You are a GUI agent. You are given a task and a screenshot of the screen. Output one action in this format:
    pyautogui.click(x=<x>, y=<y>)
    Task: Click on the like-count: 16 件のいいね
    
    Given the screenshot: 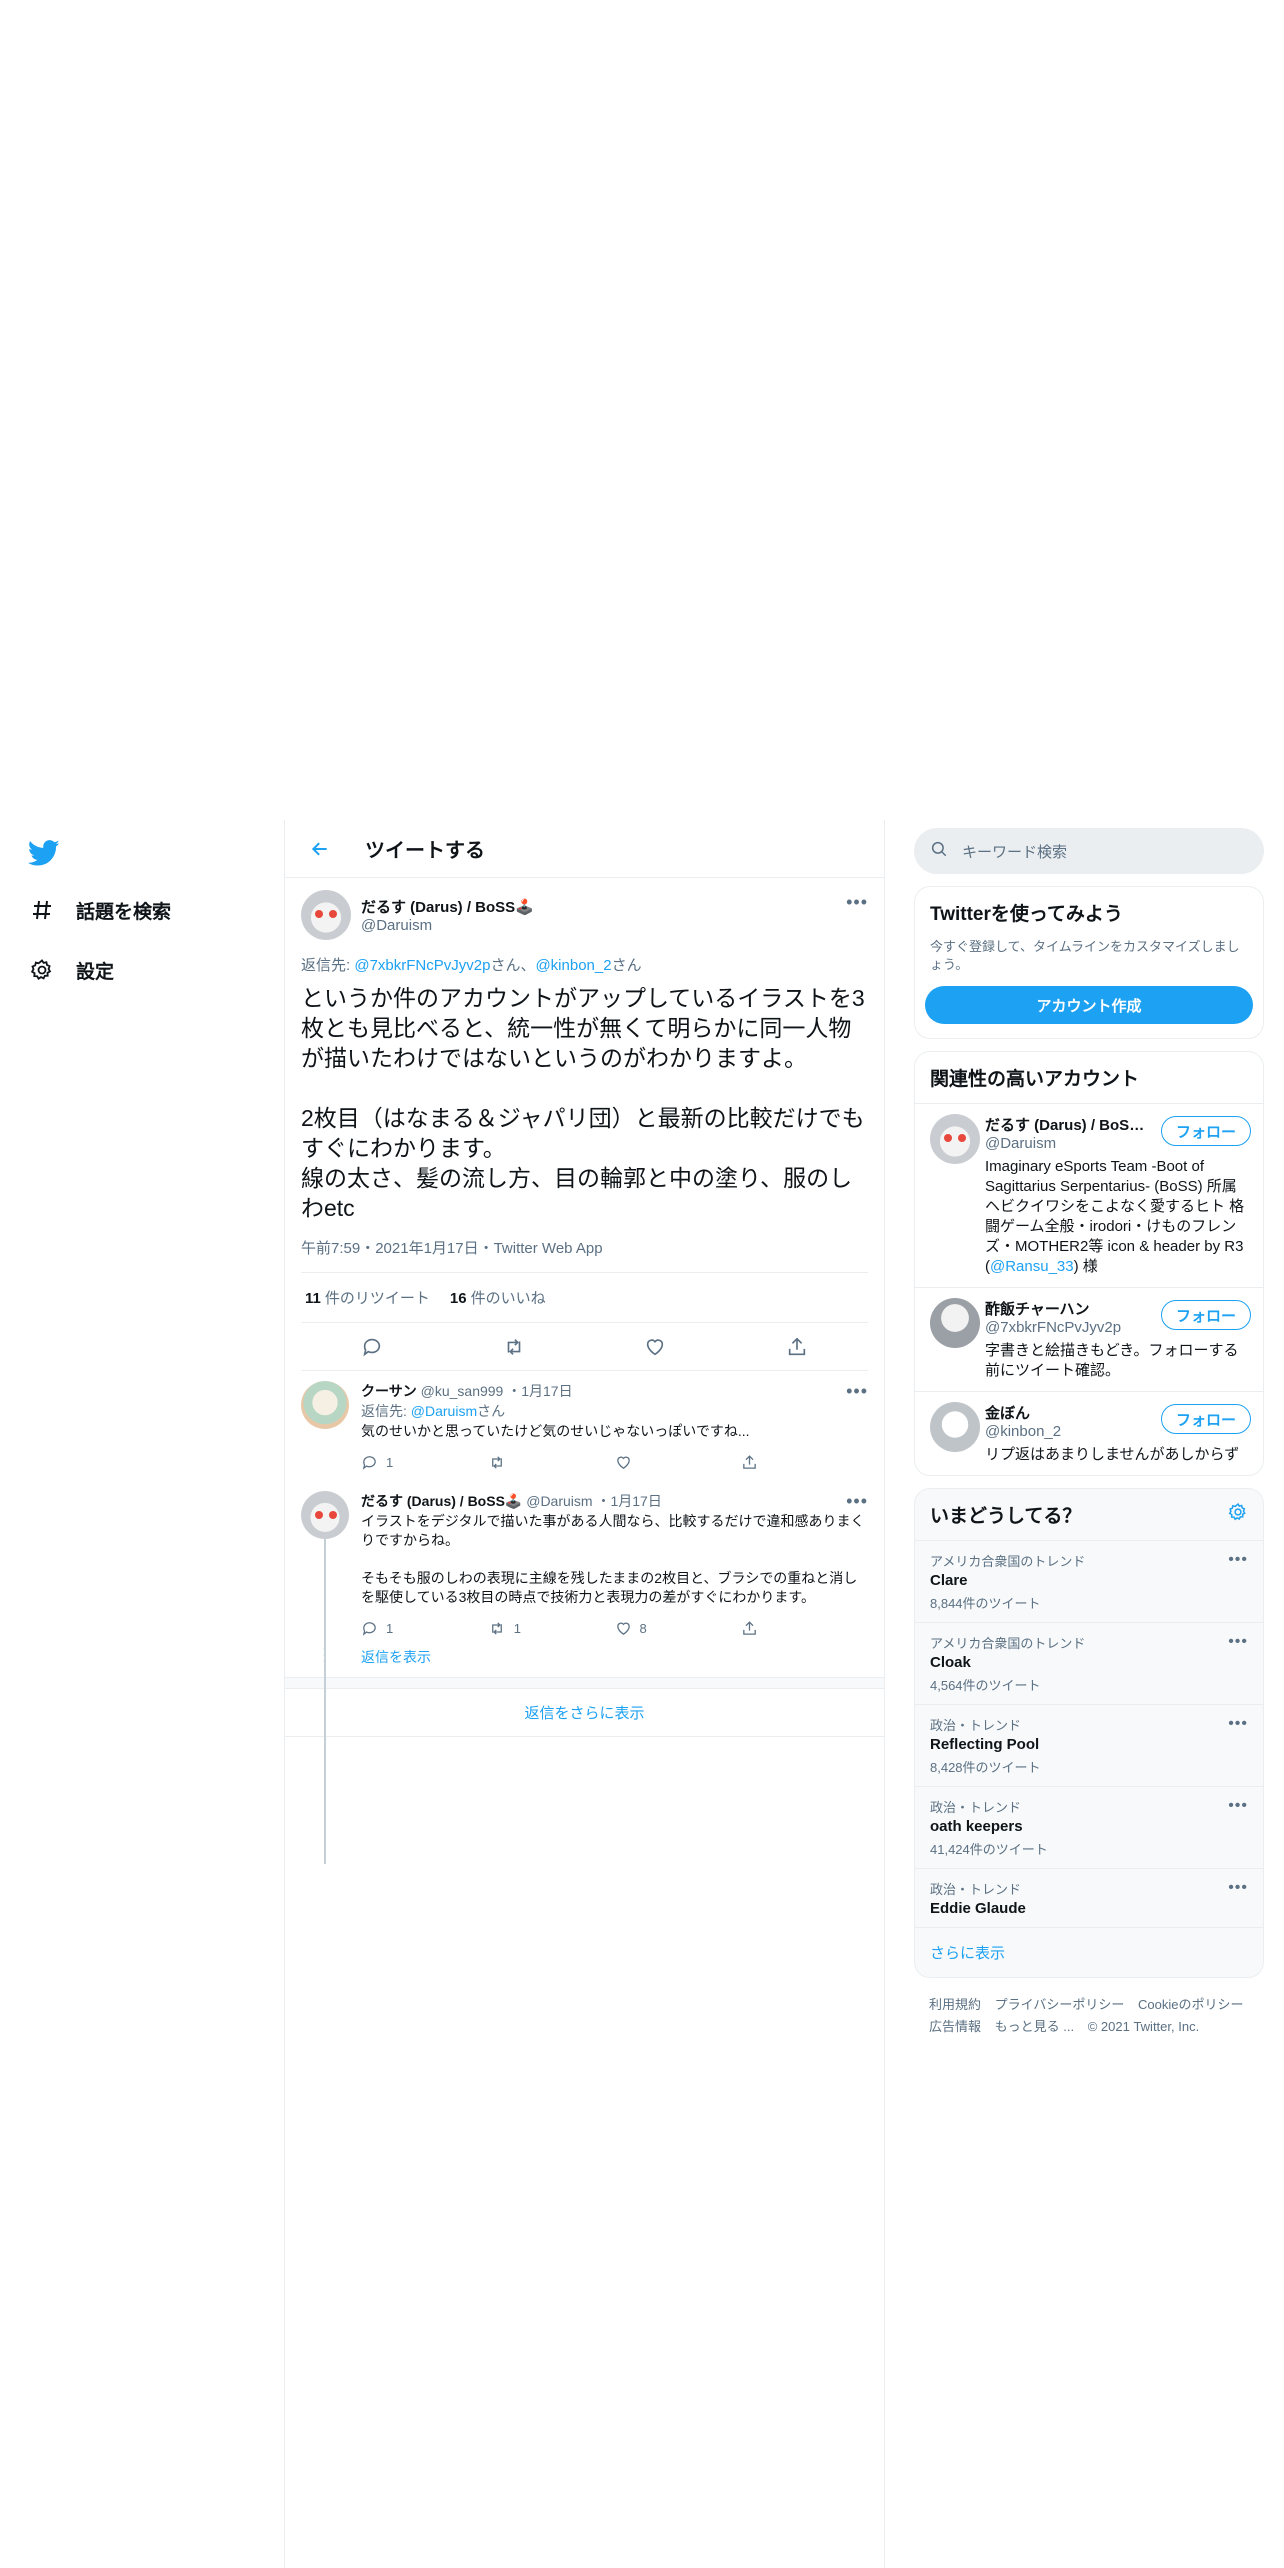 What is the action you would take?
    pyautogui.click(x=508, y=1297)
    